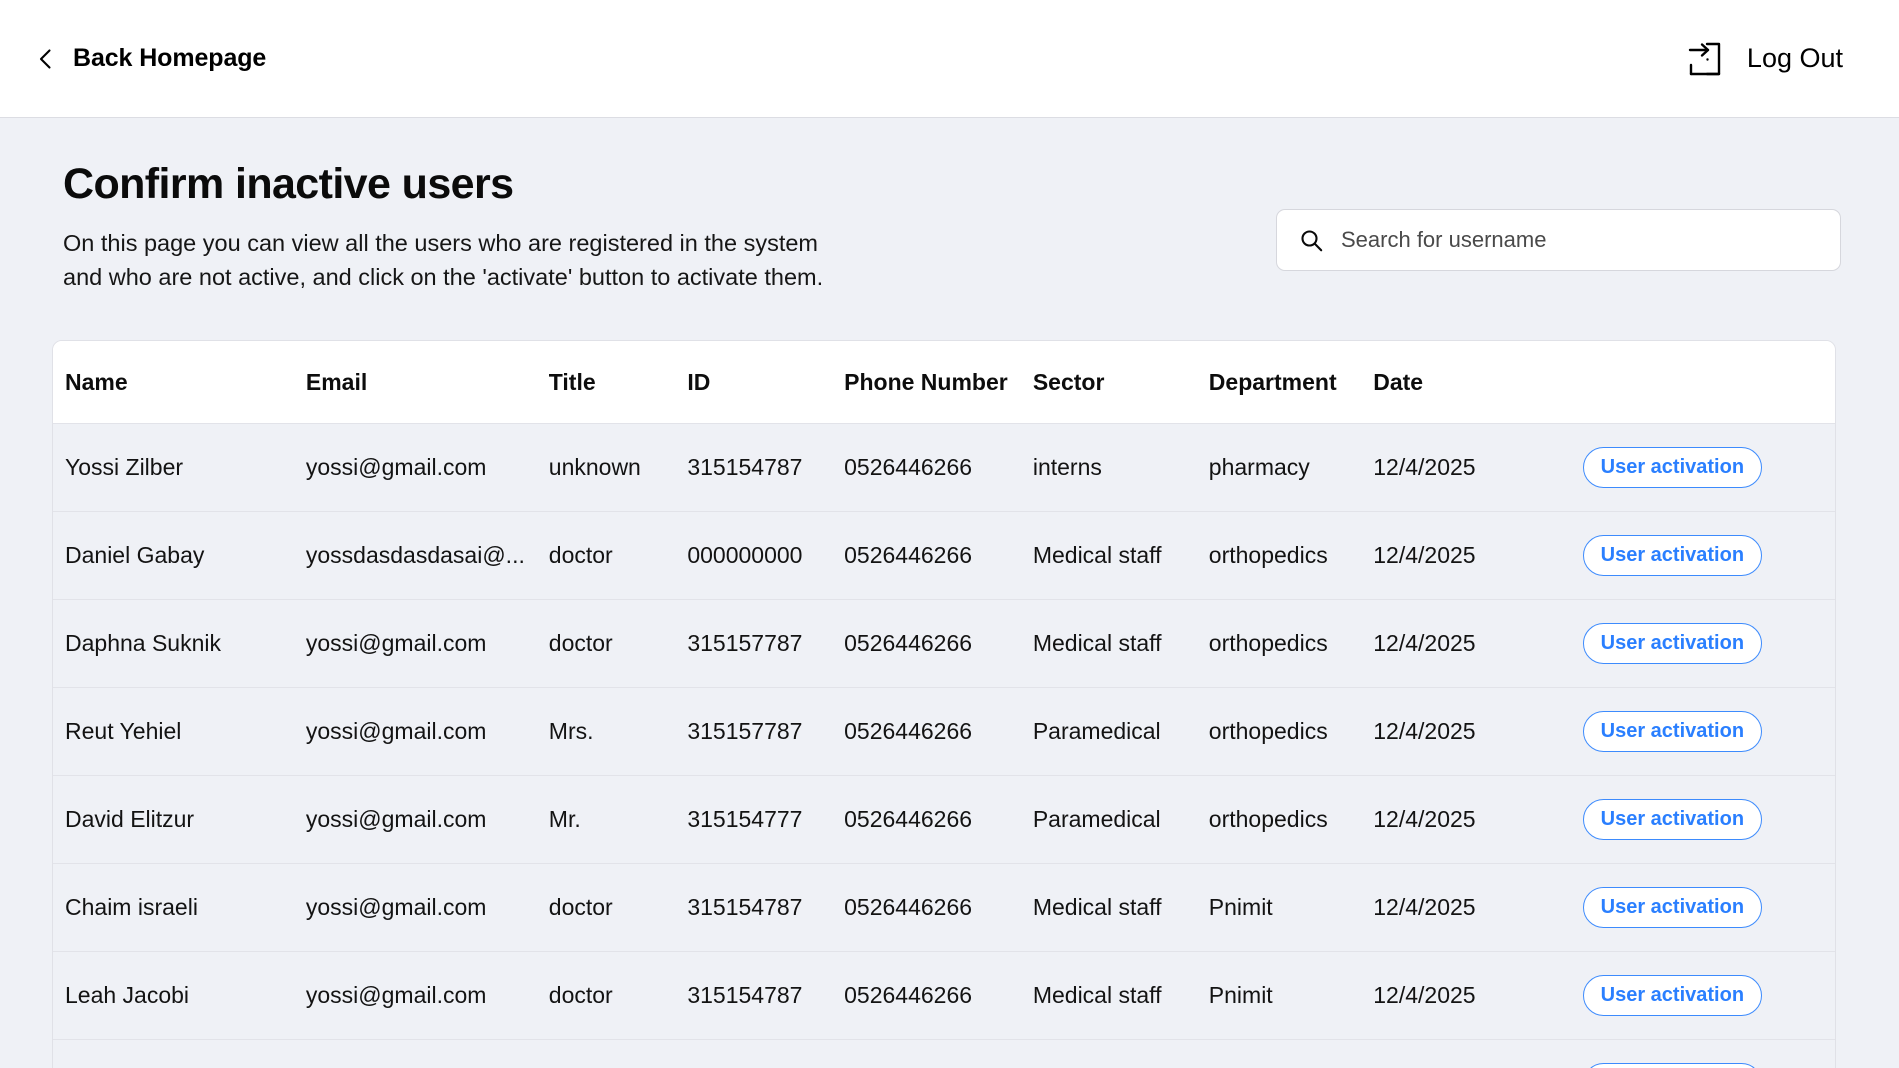  What do you see at coordinates (616, 732) in the screenshot?
I see `cell-title: Mrs.` at bounding box center [616, 732].